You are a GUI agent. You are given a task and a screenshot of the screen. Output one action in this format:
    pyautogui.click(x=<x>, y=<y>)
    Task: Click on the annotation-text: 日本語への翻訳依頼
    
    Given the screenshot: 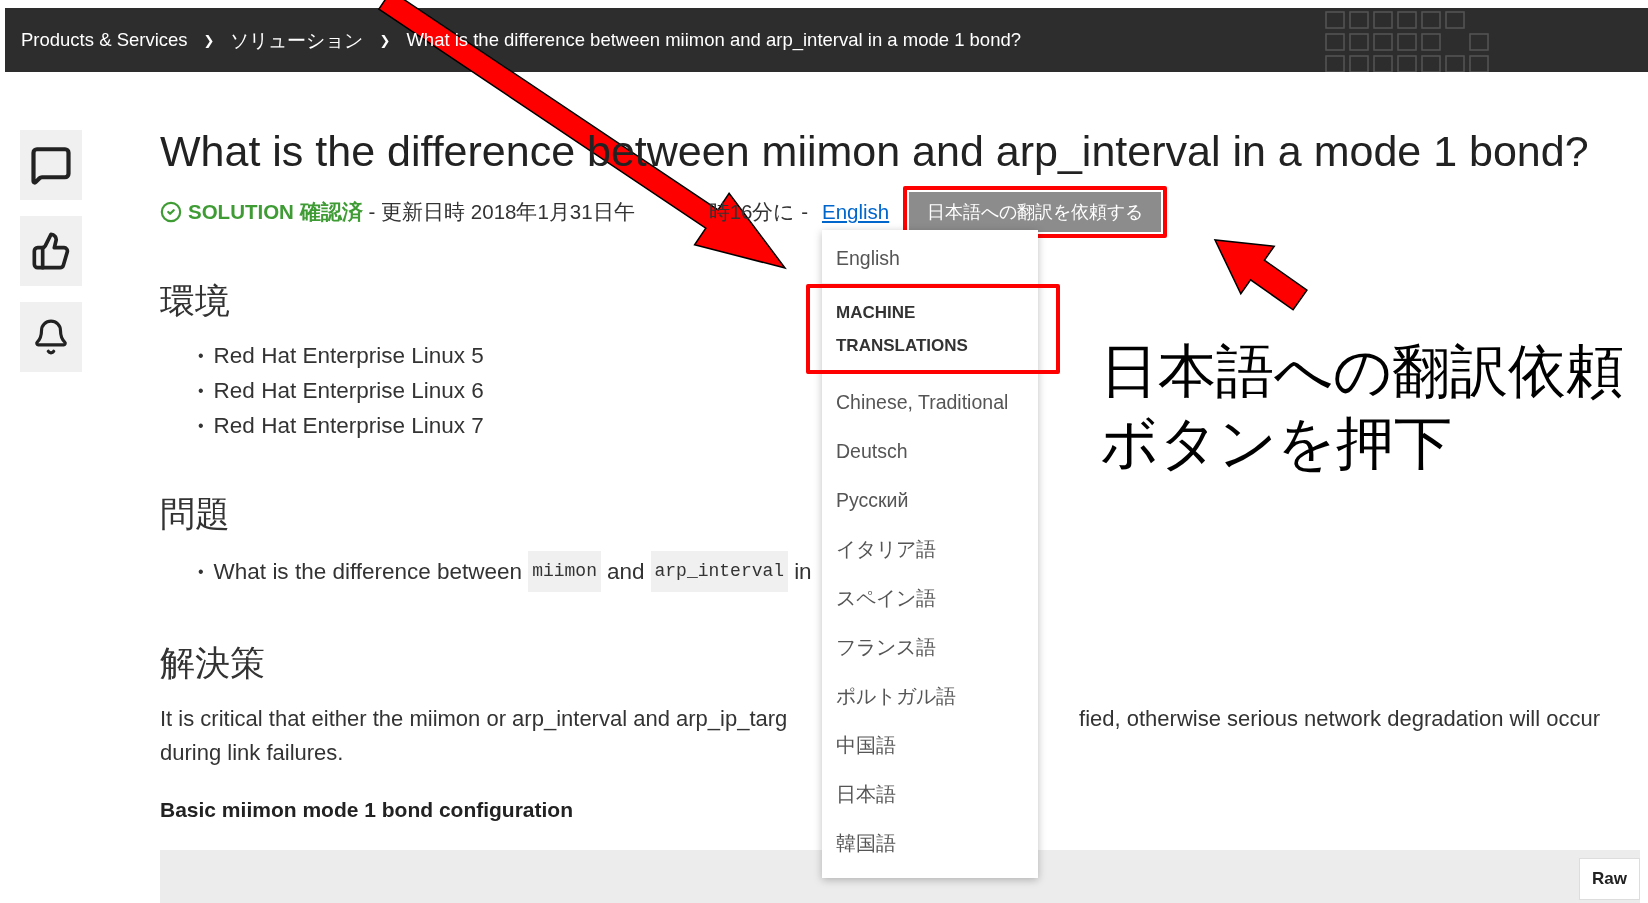 What is the action you would take?
    pyautogui.click(x=1362, y=371)
    